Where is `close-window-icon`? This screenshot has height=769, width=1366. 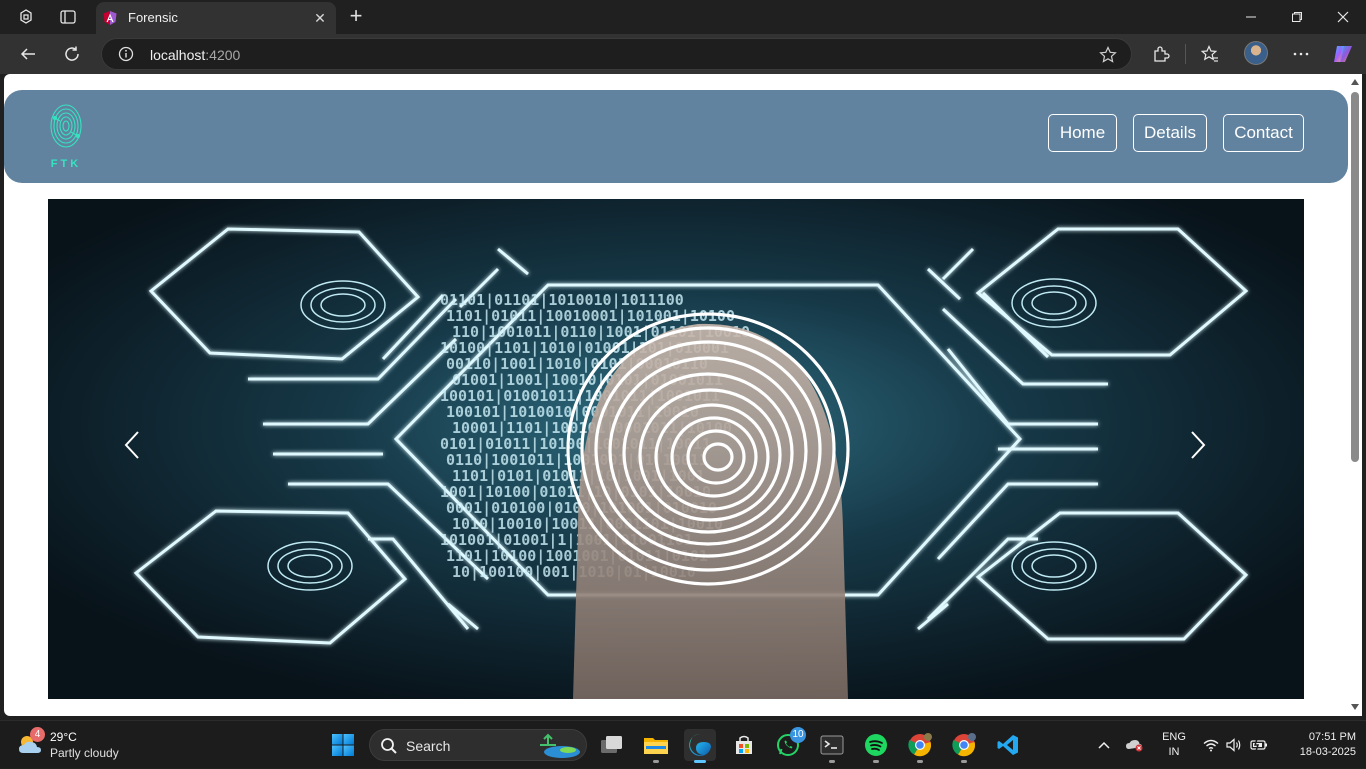 close-window-icon is located at coordinates (1343, 17).